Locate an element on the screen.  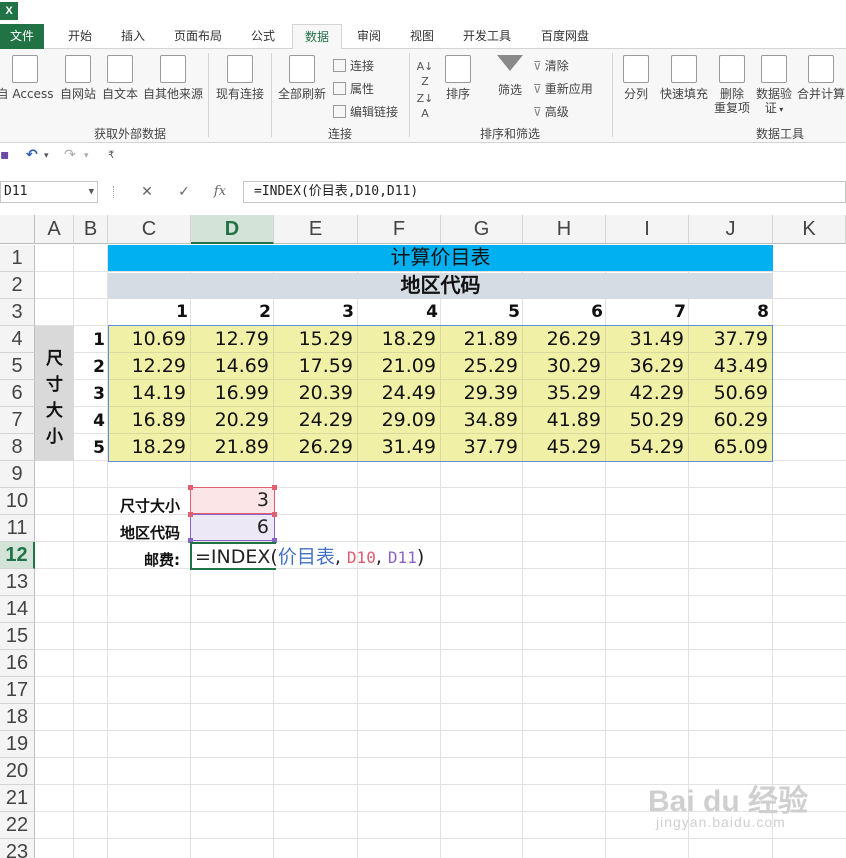
column-header-k: K is located at coordinates (809, 229).